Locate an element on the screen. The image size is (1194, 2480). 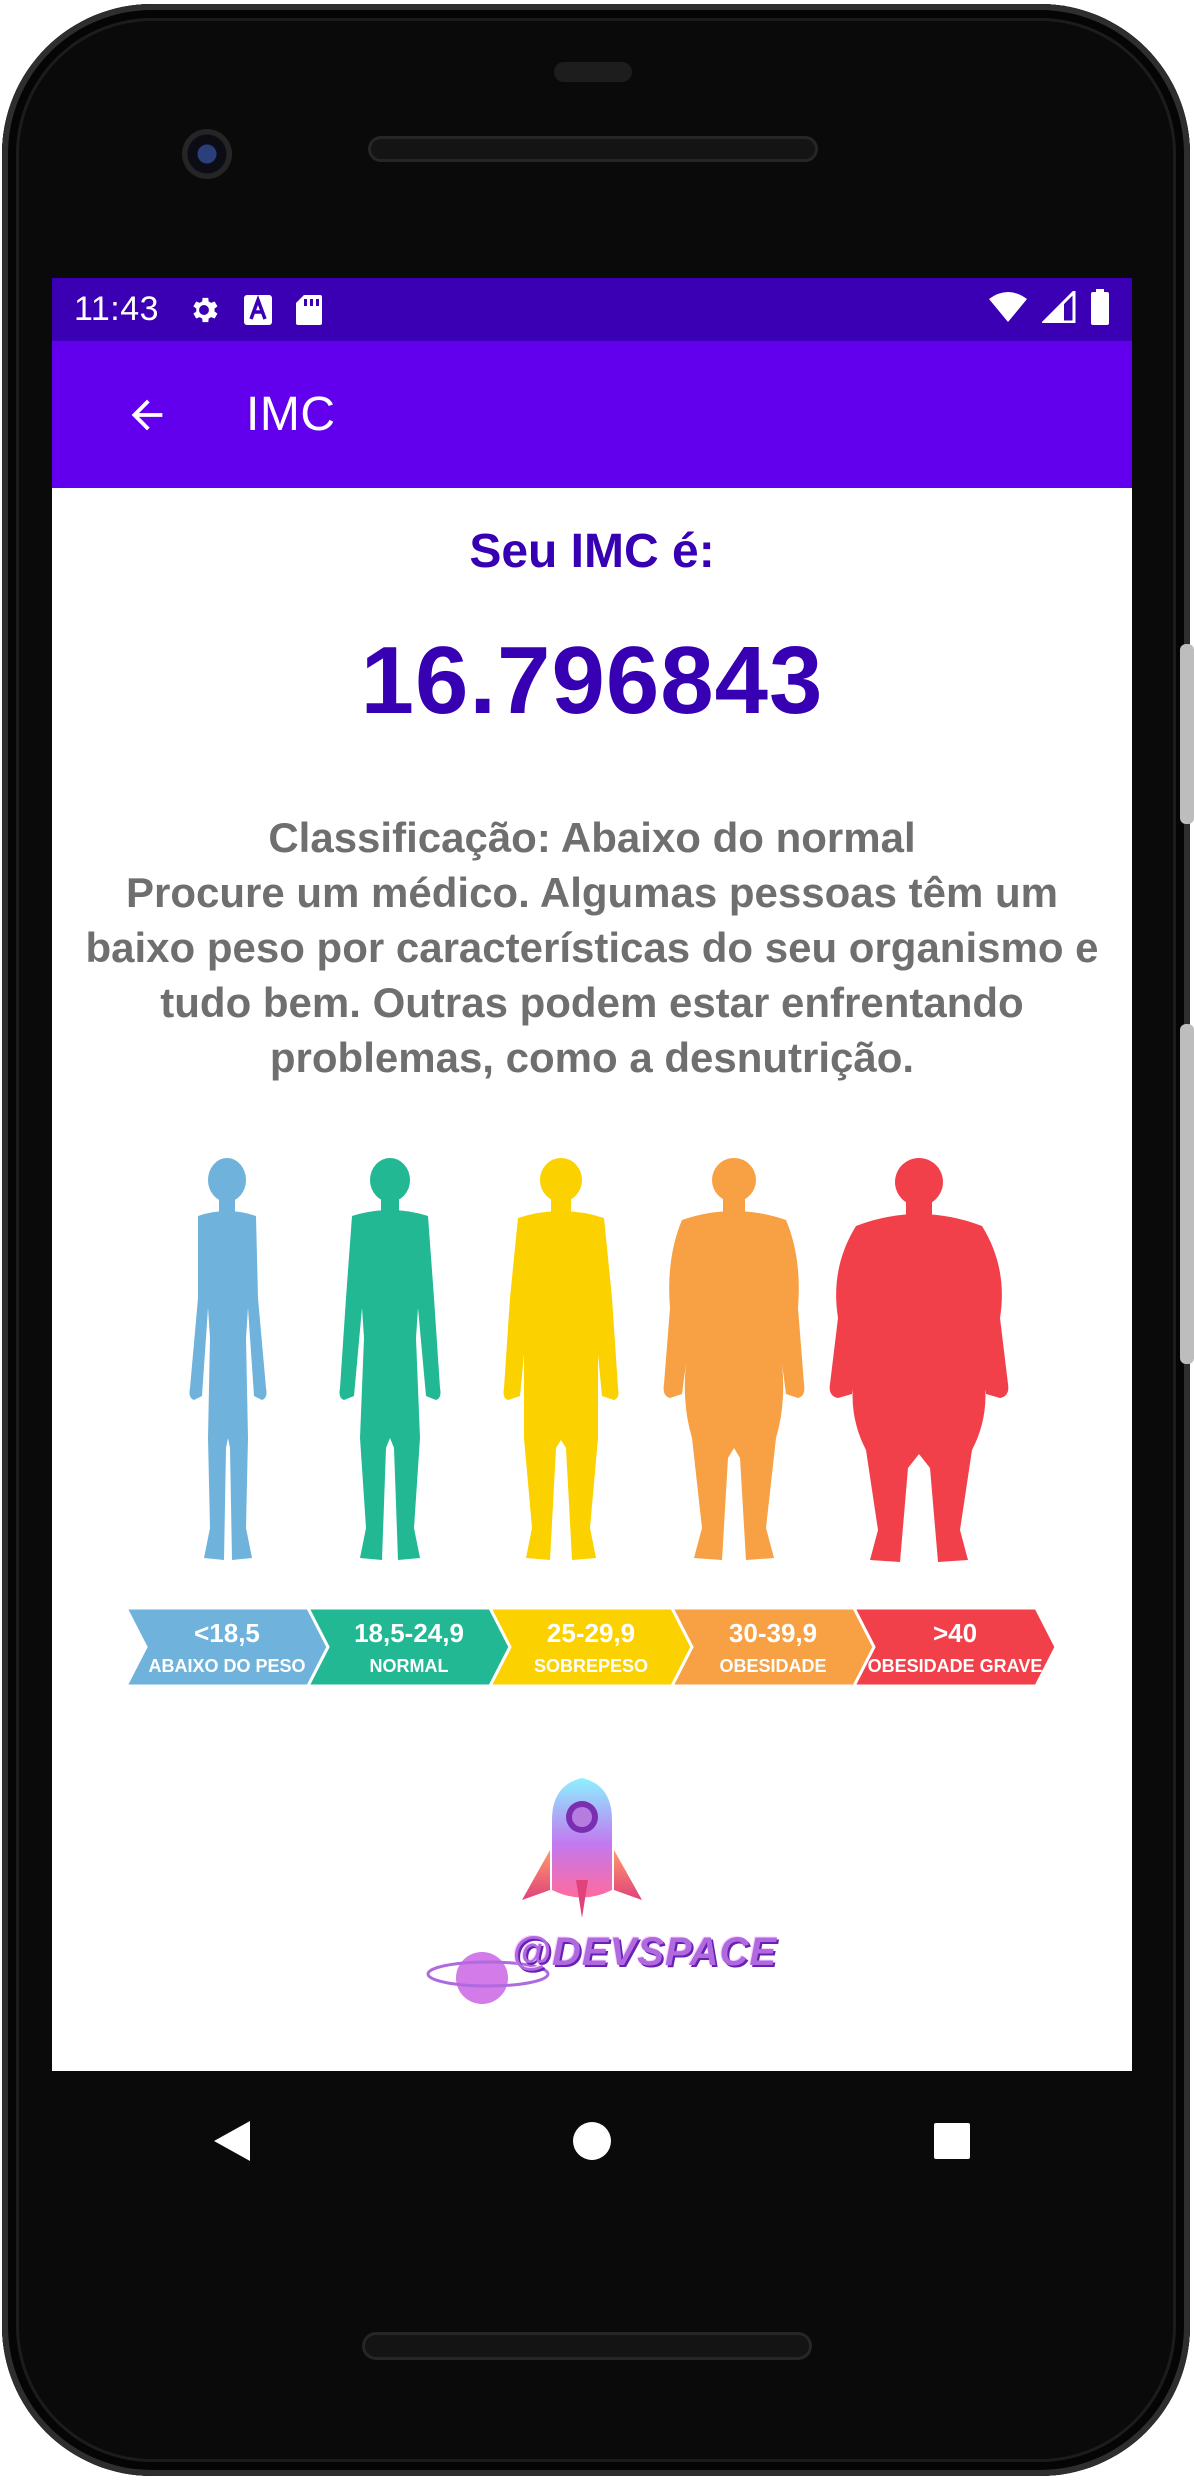
earpiece-speaker is located at coordinates (593, 149).